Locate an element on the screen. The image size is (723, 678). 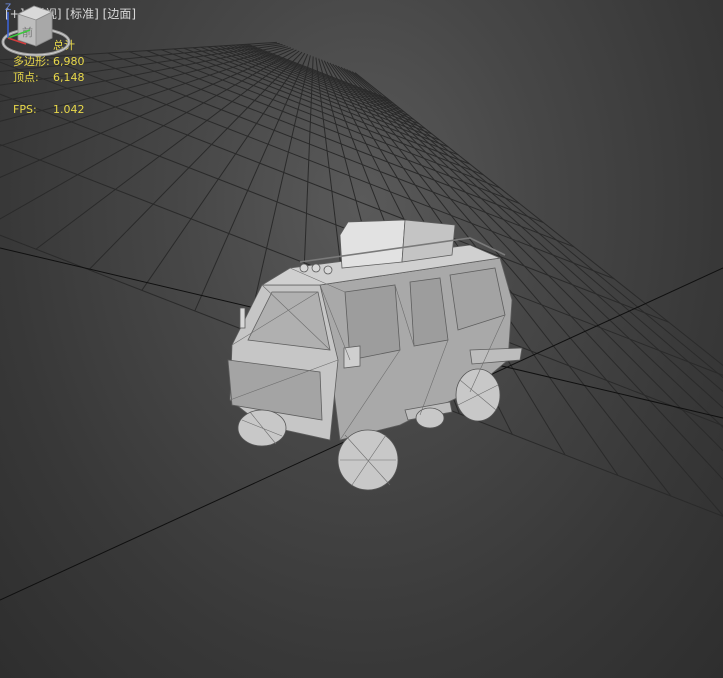
fps-value: 1.042 is located at coordinates (69, 109).